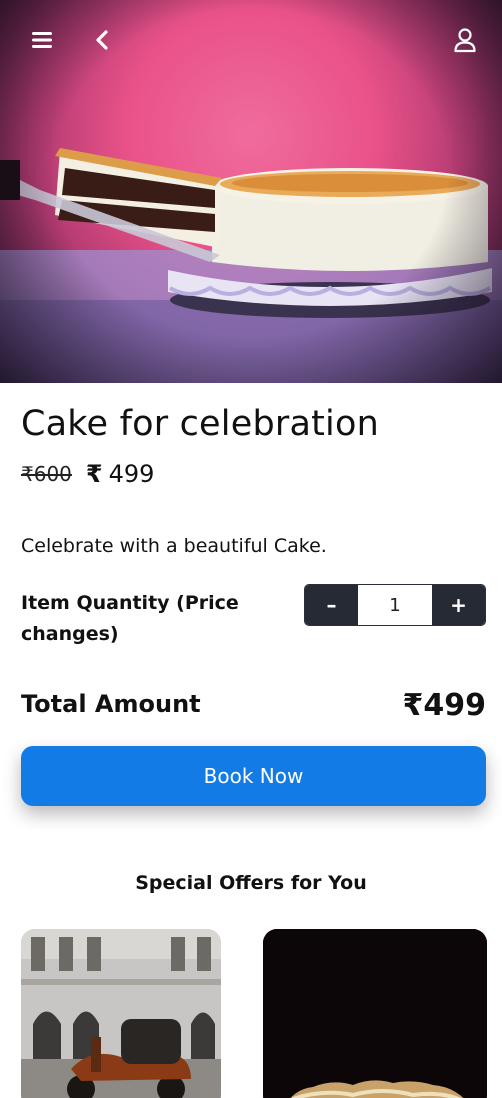  I want to click on original-price: ₹600, so click(46, 474).